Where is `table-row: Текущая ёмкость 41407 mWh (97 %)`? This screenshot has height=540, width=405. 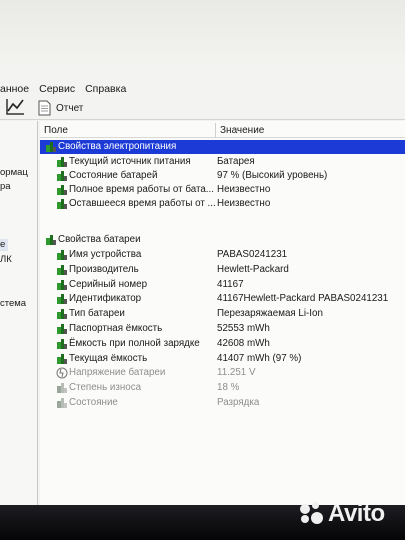 table-row: Текущая ёмкость 41407 mWh (97 %) is located at coordinates (222, 359).